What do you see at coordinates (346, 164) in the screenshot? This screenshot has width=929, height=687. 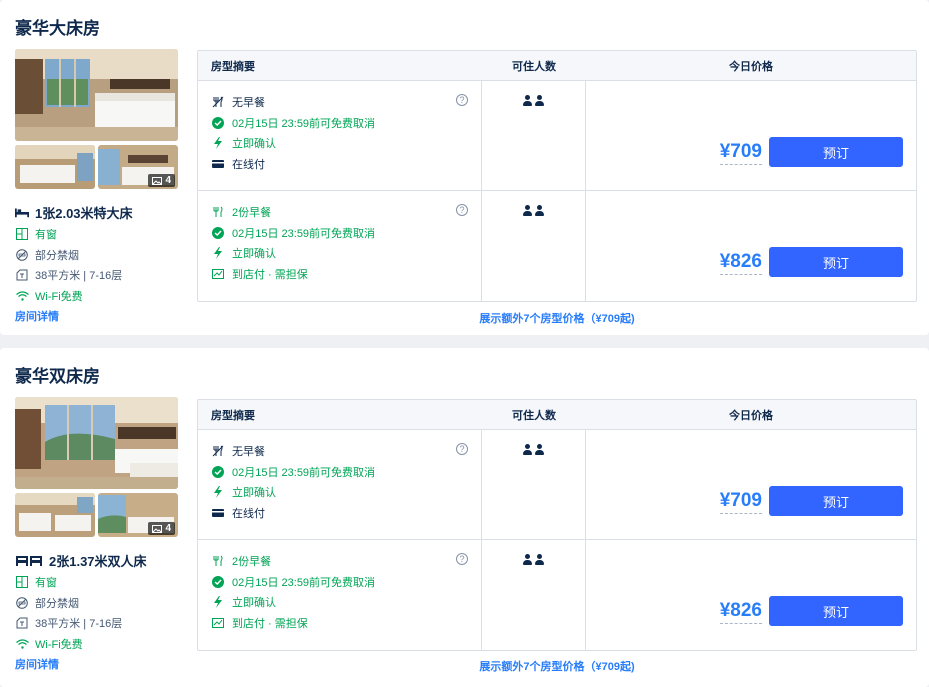 I see `payment-info: 在线付` at bounding box center [346, 164].